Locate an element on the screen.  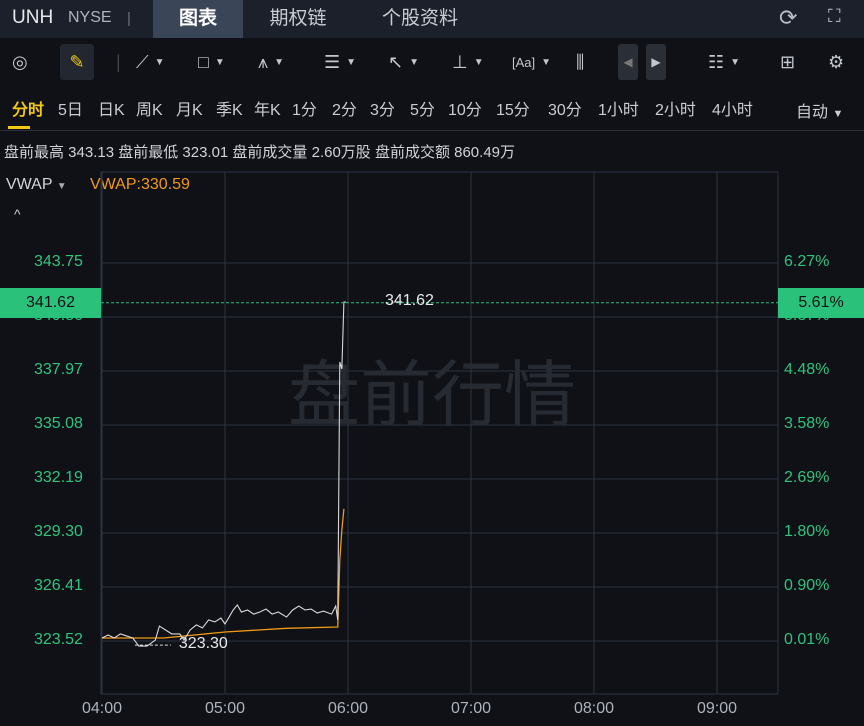
x-tick-label: 04:00 is located at coordinates (102, 708).